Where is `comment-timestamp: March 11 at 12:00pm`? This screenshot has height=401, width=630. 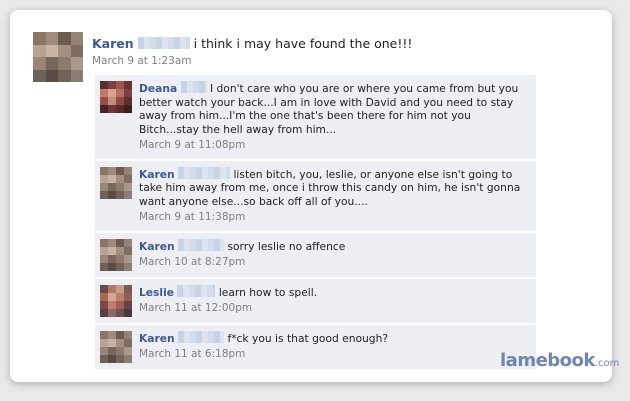
comment-timestamp: March 11 at 12:00pm is located at coordinates (333, 309).